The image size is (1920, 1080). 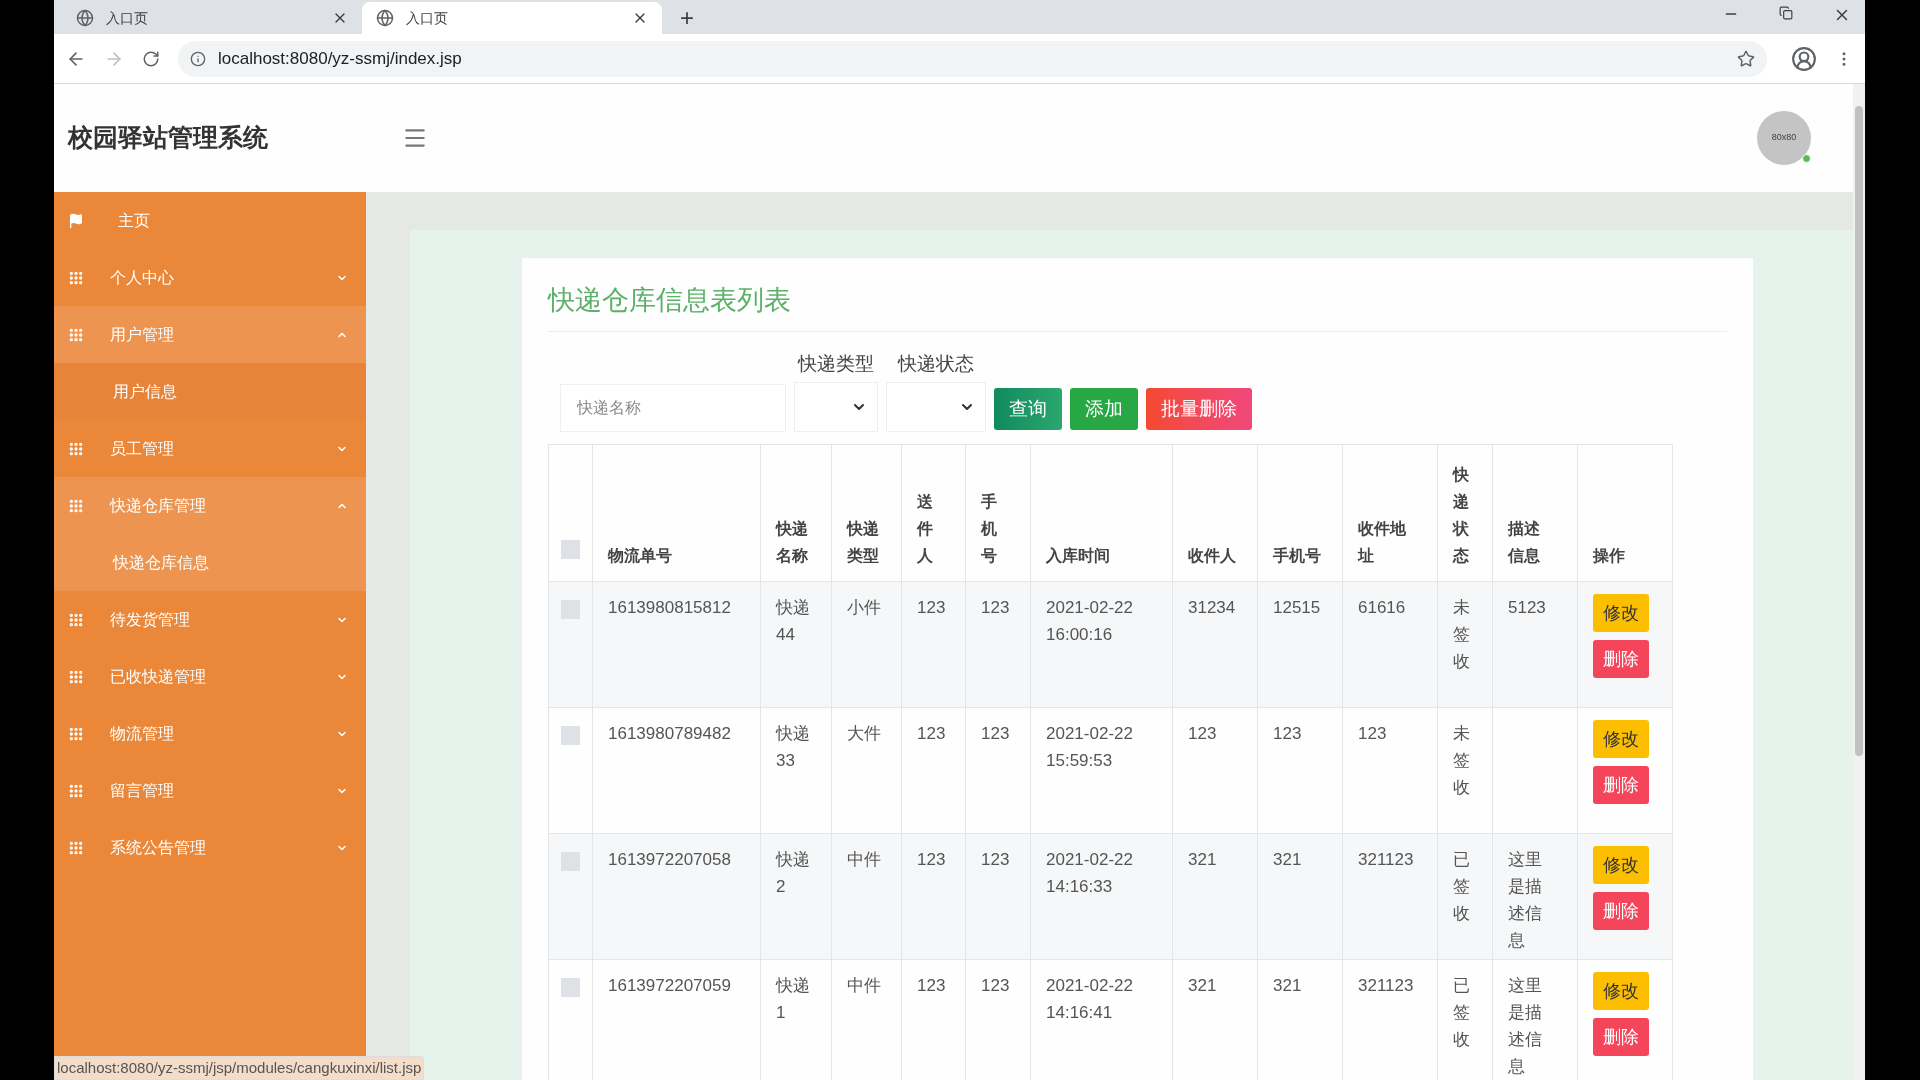 I want to click on info-icon, so click(x=198, y=58).